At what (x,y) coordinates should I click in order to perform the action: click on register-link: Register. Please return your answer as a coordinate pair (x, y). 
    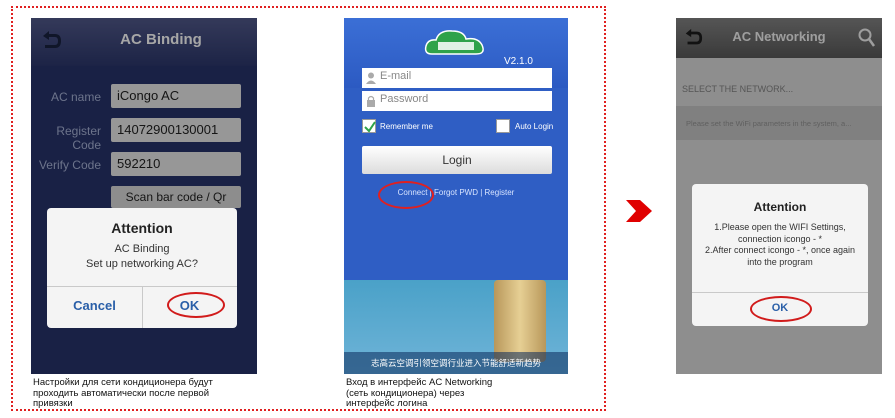
    Looking at the image, I should click on (500, 192).